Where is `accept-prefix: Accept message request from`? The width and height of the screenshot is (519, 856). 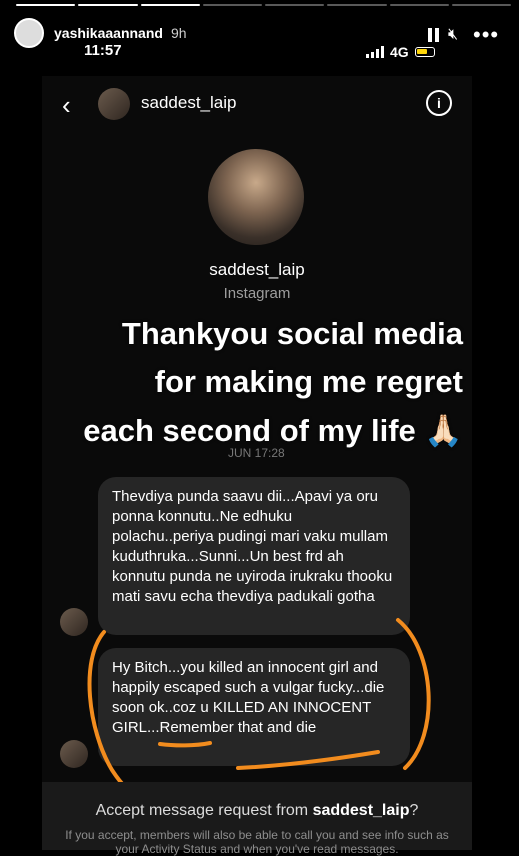 accept-prefix: Accept message request from is located at coordinates (204, 810).